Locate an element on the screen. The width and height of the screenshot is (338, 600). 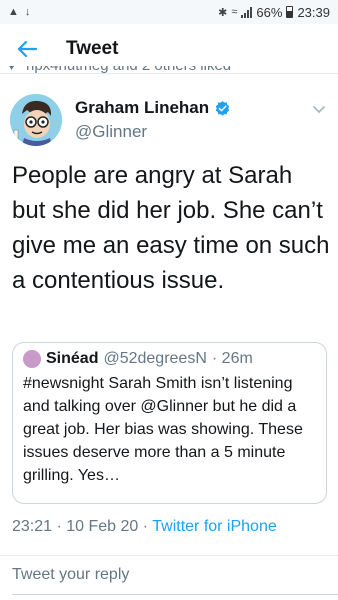
status-right: ✱ ≈ 66% 23:39 is located at coordinates (274, 12).